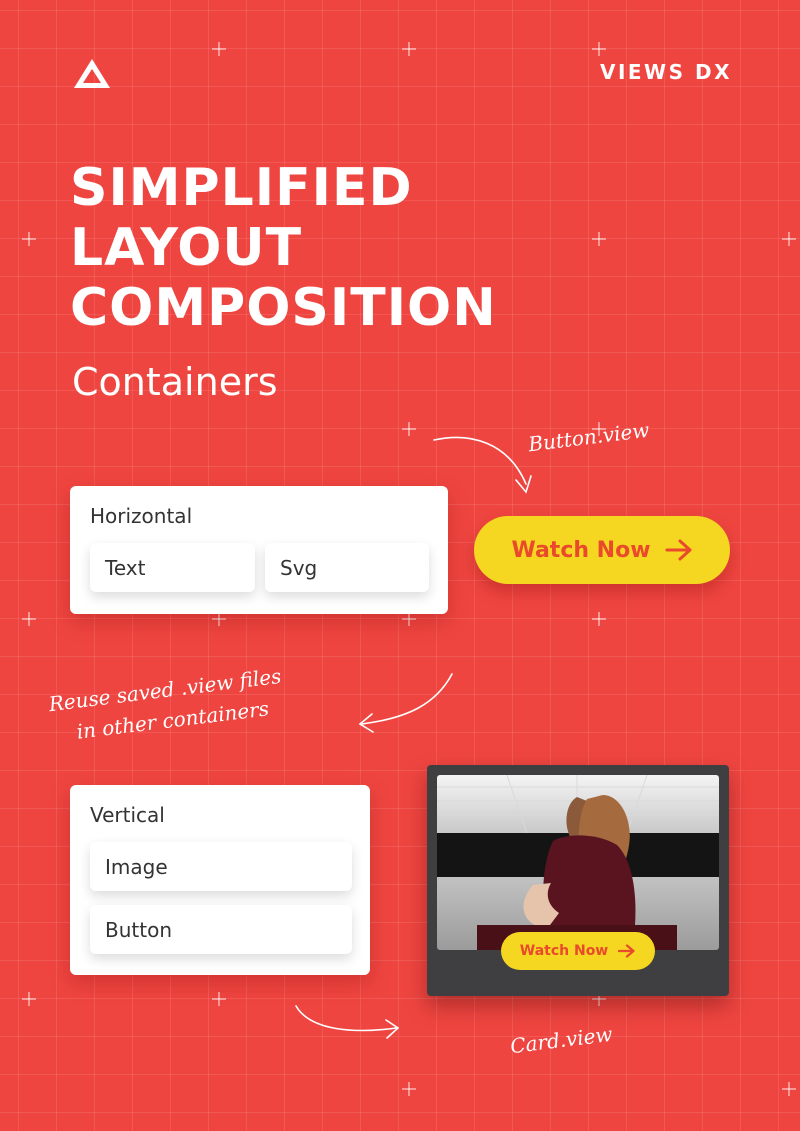 The height and width of the screenshot is (1131, 800). What do you see at coordinates (588, 437) in the screenshot?
I see `button-view-note: Button.view` at bounding box center [588, 437].